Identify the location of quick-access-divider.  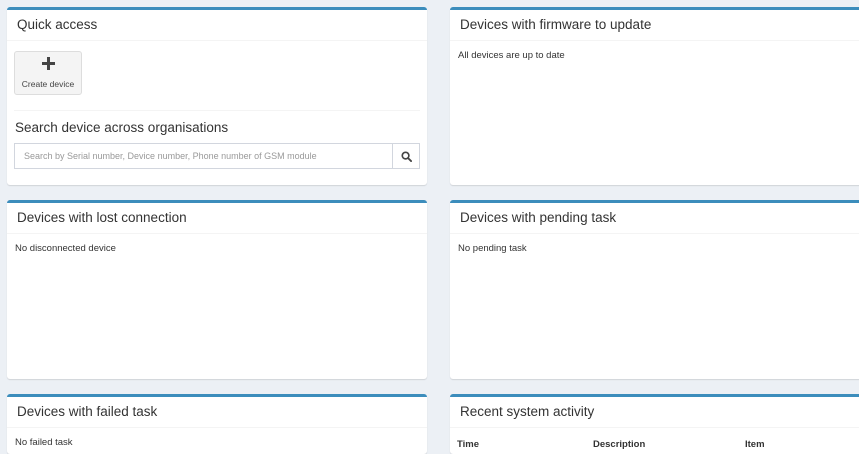
(217, 110).